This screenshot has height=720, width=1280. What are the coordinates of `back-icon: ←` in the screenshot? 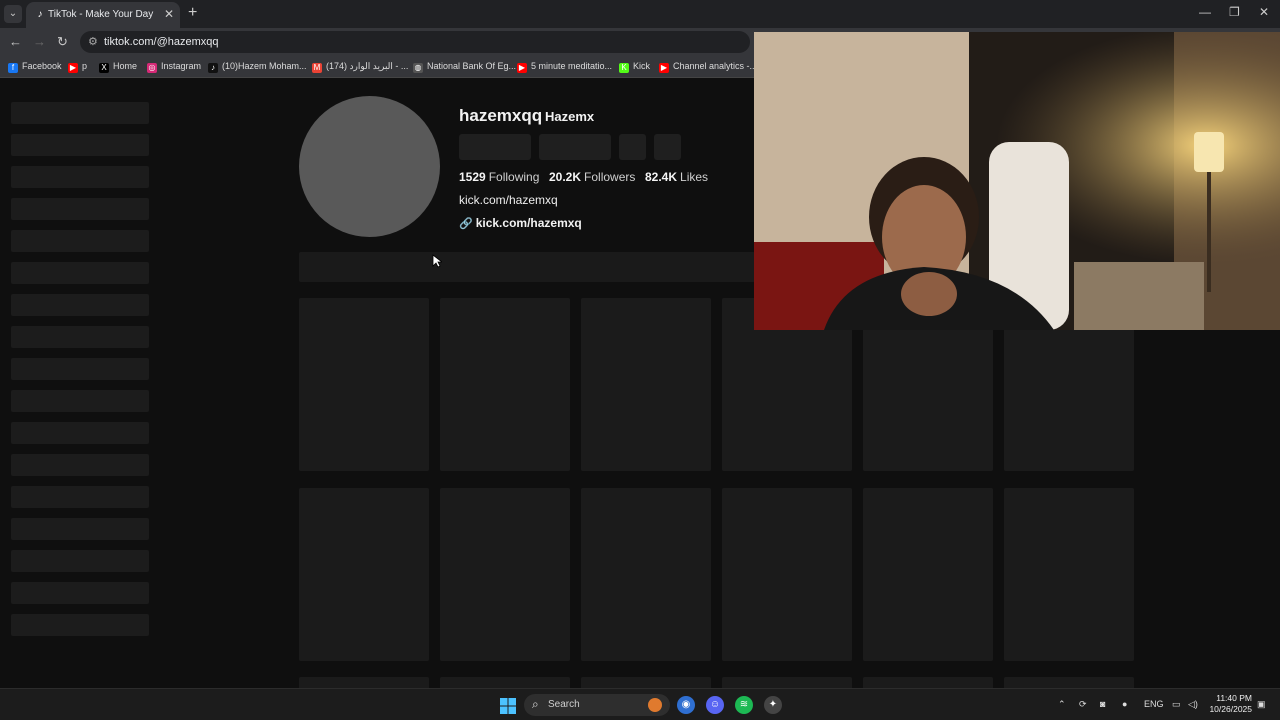 It's located at (15, 41).